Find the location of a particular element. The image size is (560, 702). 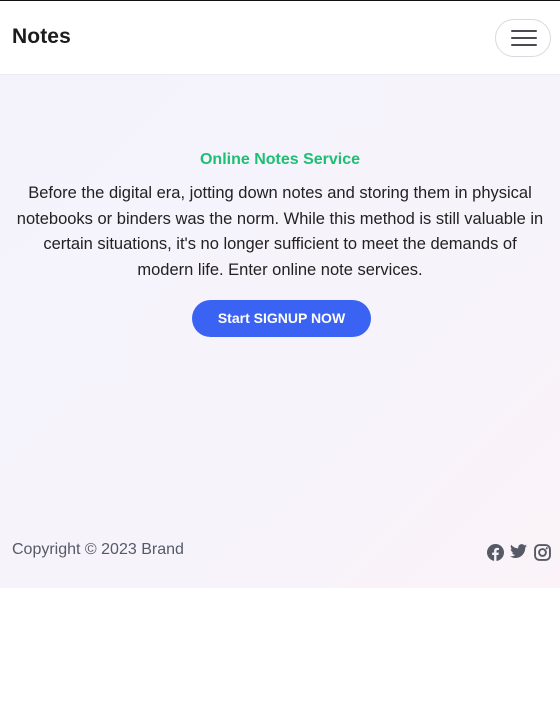

hamburger-menu-icon is located at coordinates (524, 38).